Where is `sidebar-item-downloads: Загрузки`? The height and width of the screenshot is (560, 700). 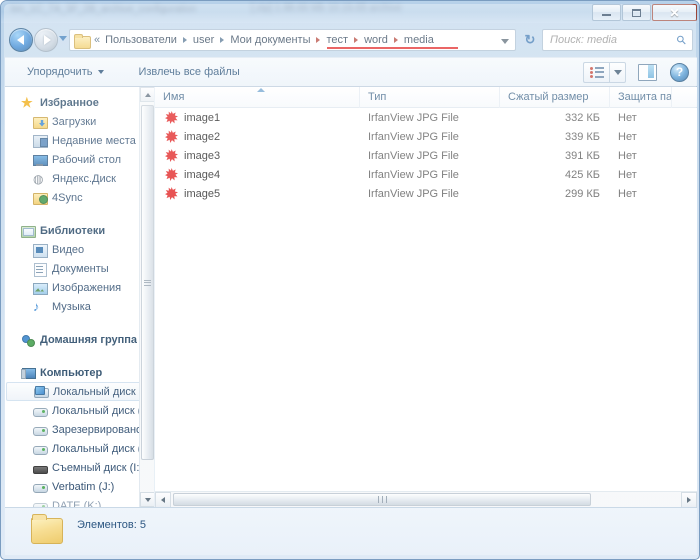 sidebar-item-downloads: Загрузки is located at coordinates (79, 121).